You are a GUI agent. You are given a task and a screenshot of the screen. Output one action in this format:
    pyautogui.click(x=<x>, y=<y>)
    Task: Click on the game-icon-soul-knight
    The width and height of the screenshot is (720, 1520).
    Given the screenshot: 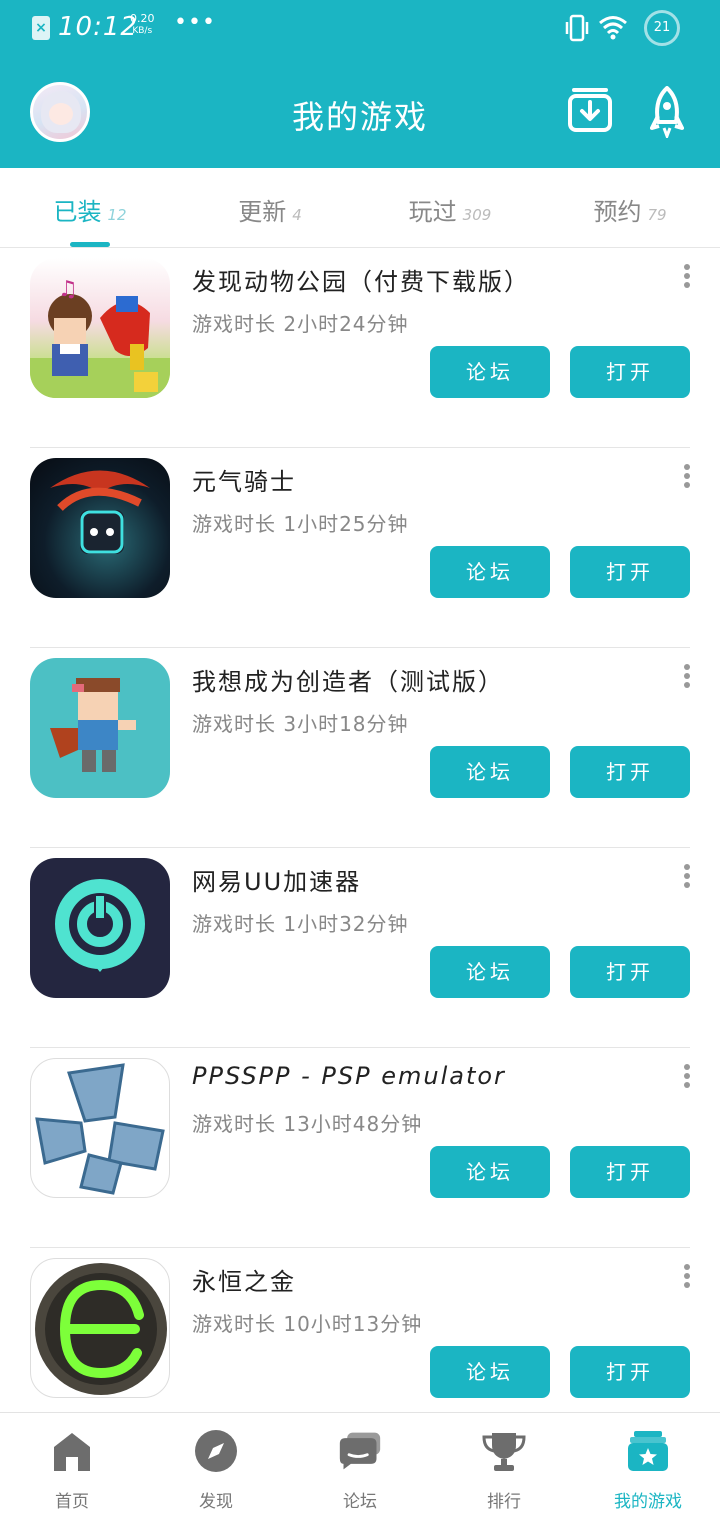 What is the action you would take?
    pyautogui.click(x=100, y=528)
    